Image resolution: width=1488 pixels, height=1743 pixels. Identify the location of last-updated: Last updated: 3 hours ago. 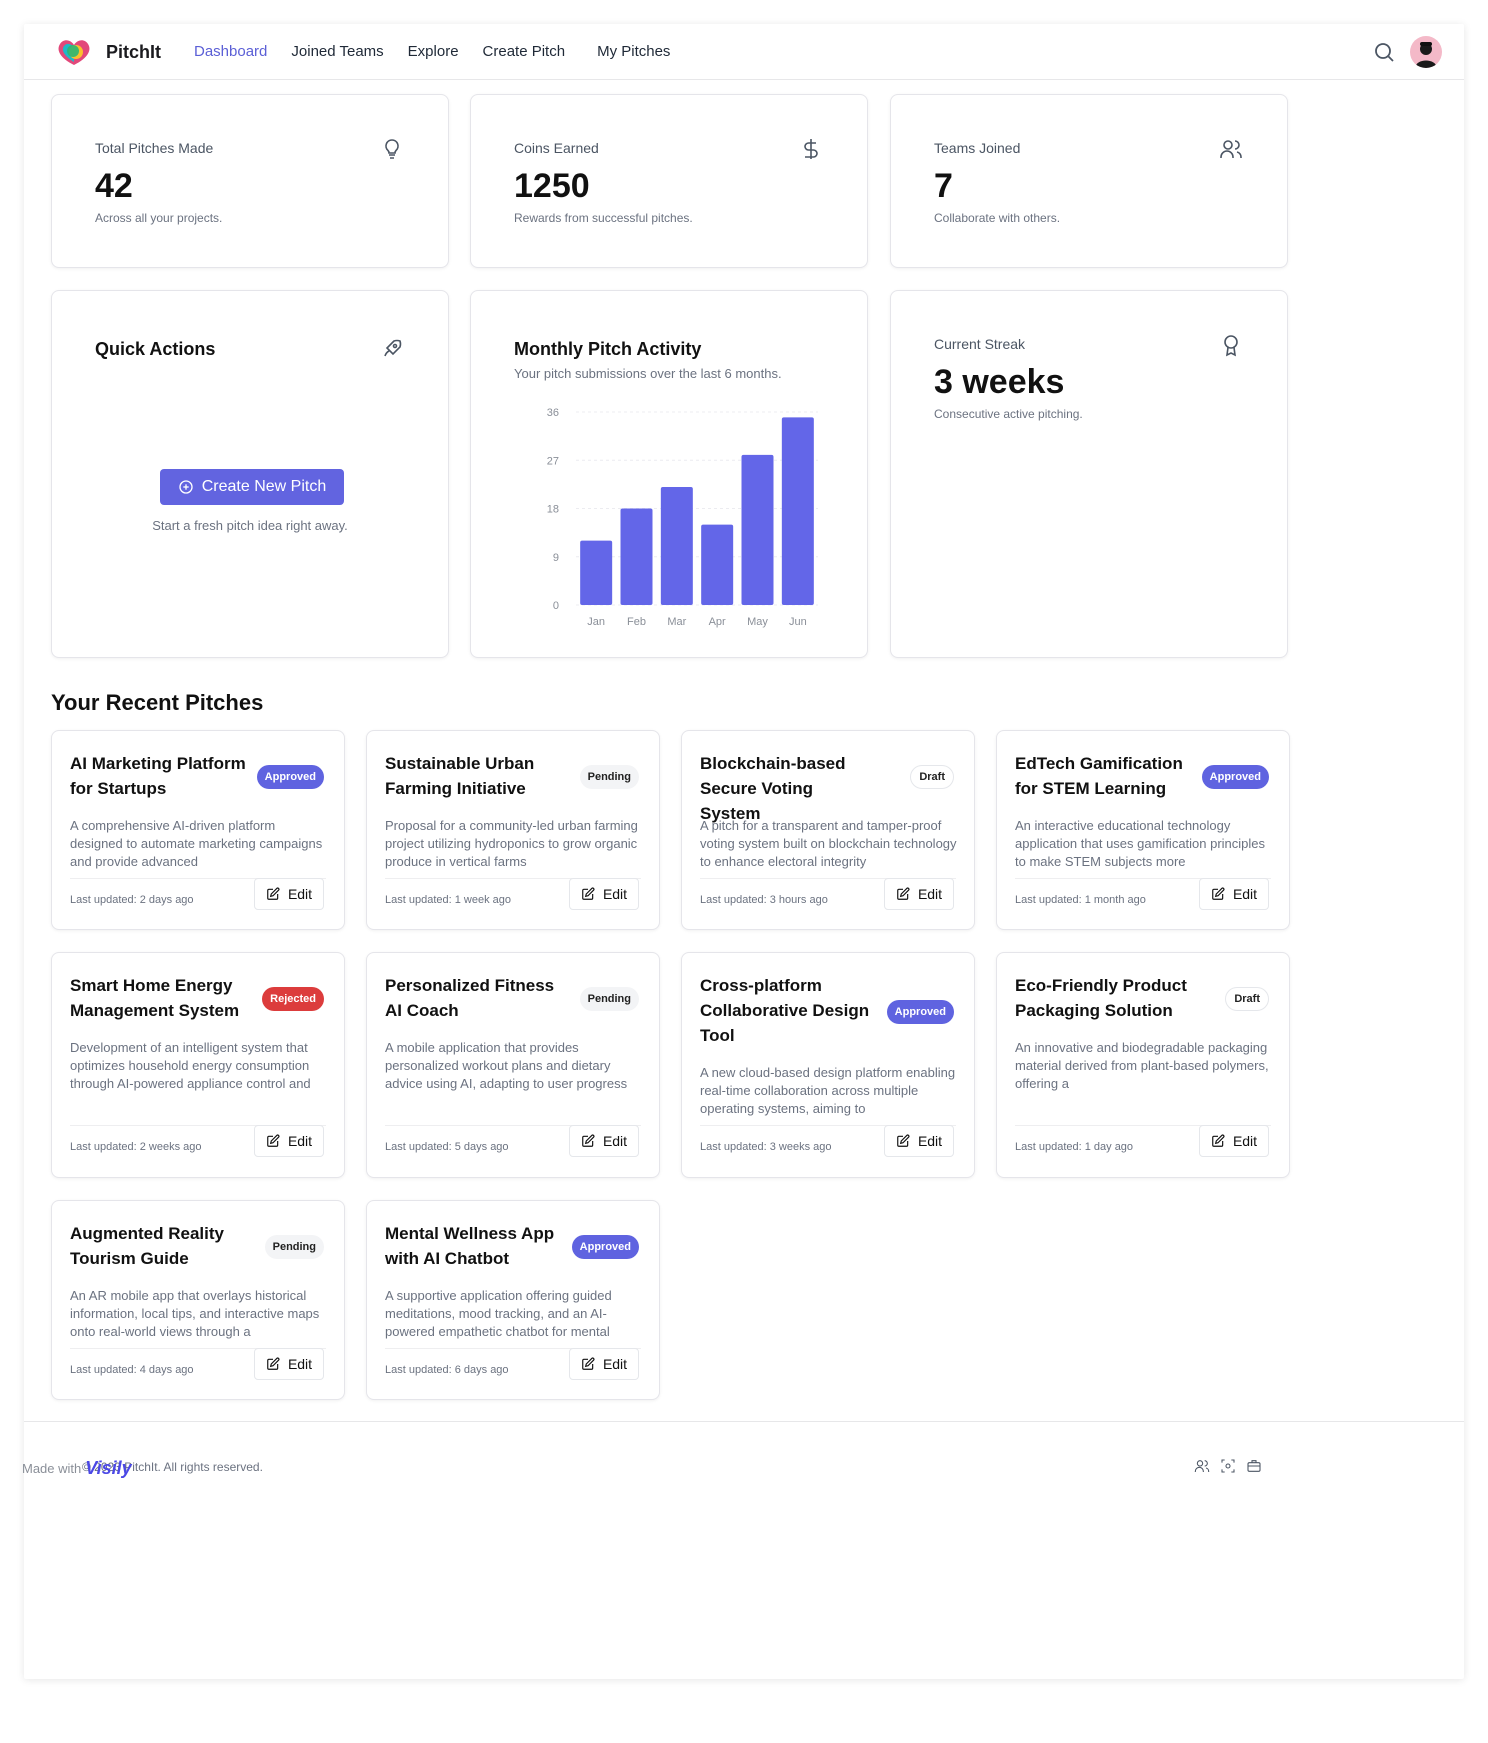
(764, 900).